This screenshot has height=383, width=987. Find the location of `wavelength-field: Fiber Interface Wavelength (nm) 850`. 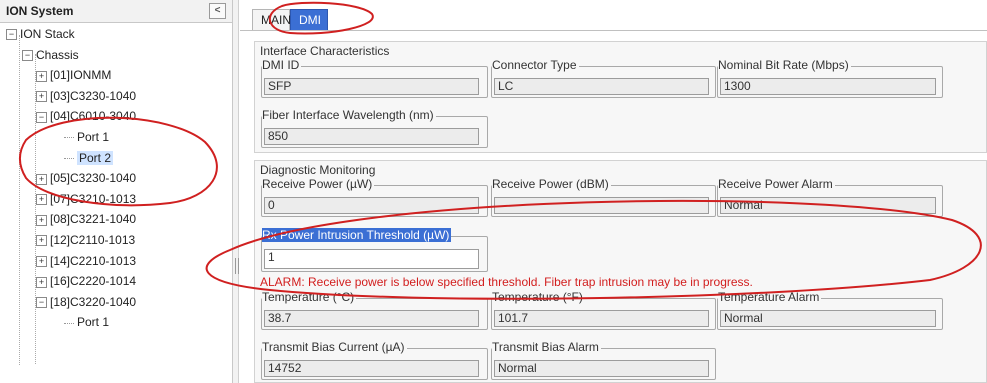

wavelength-field: Fiber Interface Wavelength (nm) 850 is located at coordinates (374, 128).